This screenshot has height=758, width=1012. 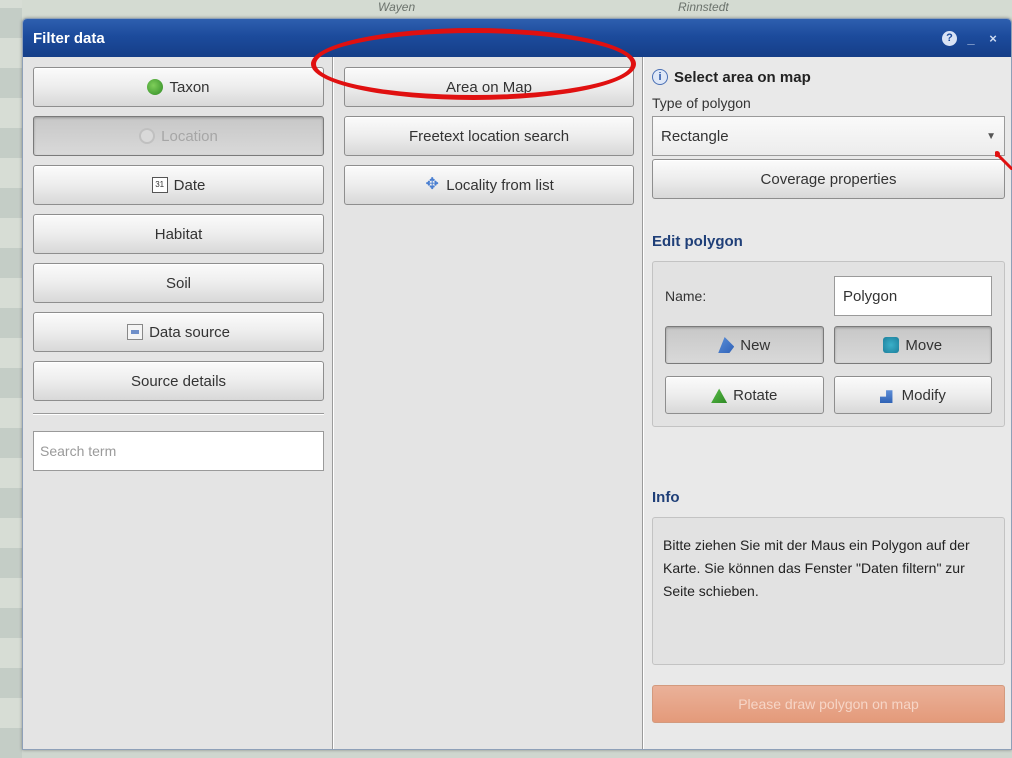 I want to click on new-polygon-button: New, so click(x=744, y=345).